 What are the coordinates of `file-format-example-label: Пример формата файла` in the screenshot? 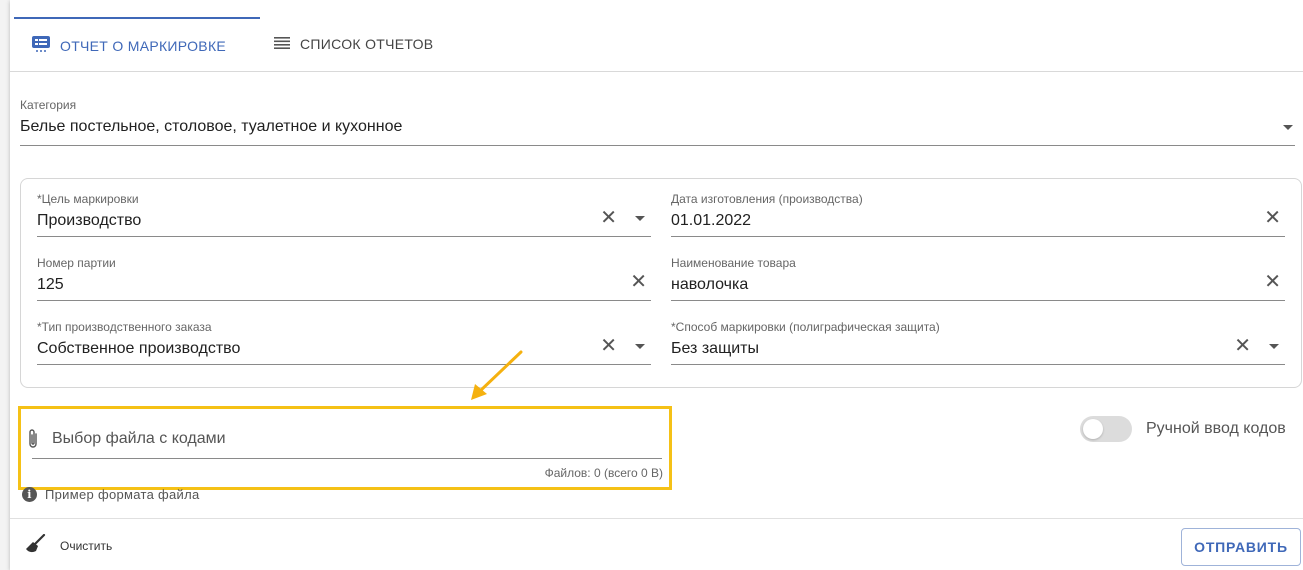 It's located at (122, 494).